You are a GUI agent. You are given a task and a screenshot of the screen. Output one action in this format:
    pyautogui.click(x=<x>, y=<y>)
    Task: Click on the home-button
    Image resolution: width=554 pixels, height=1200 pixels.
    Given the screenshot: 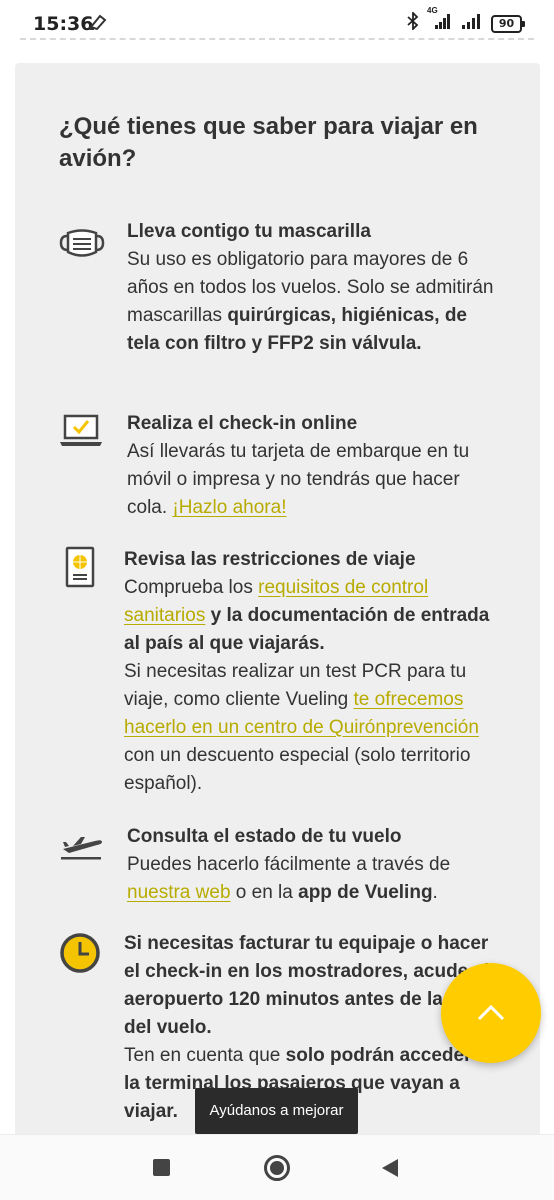 What is the action you would take?
    pyautogui.click(x=277, y=1168)
    